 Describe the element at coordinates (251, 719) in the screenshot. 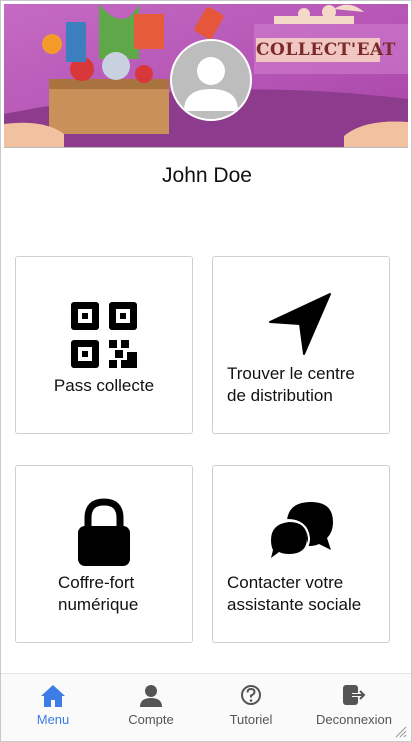

I see `nav-label: Tutoriel` at that location.